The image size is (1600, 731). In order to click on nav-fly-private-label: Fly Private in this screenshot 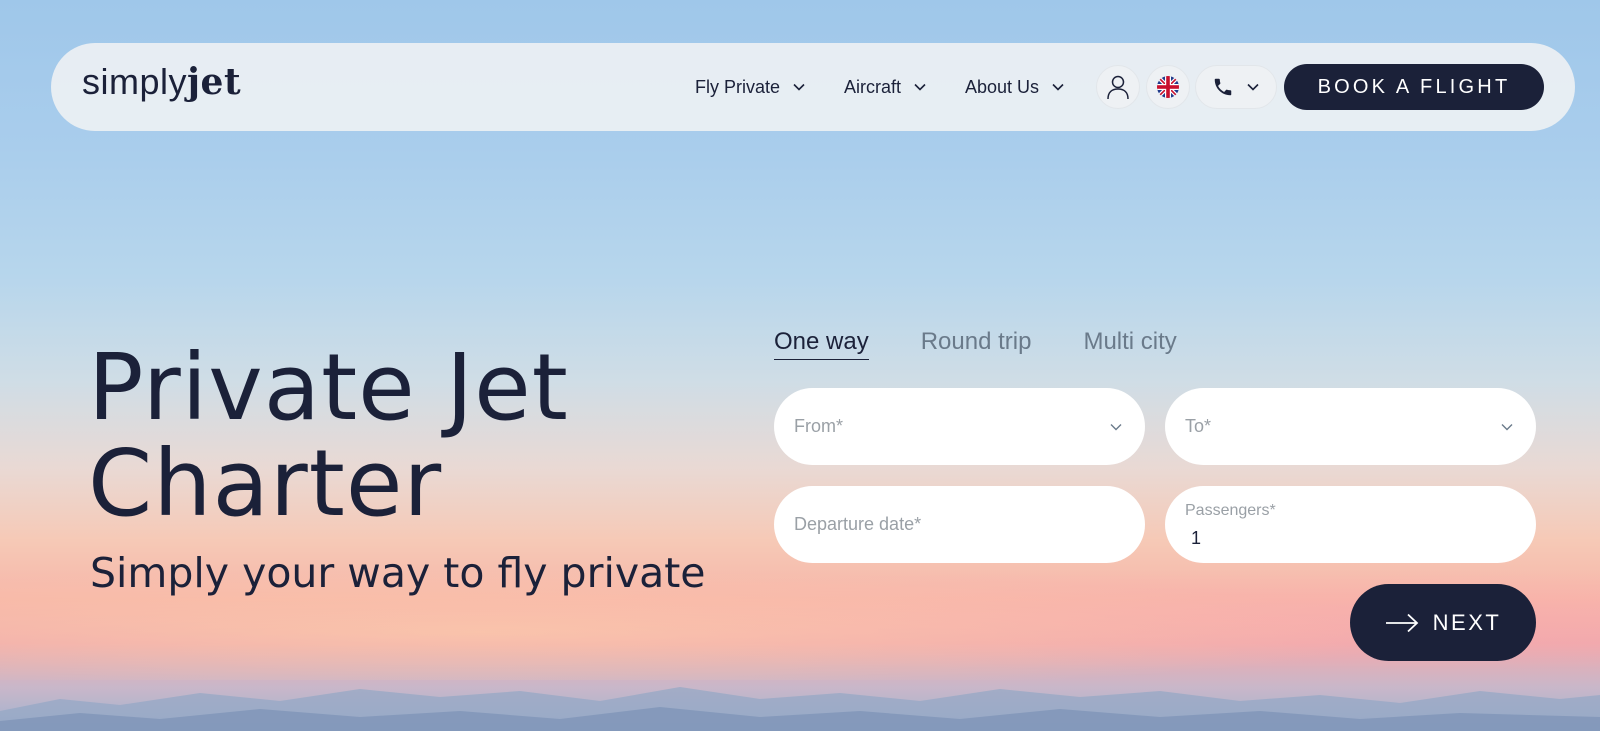, I will do `click(738, 86)`.